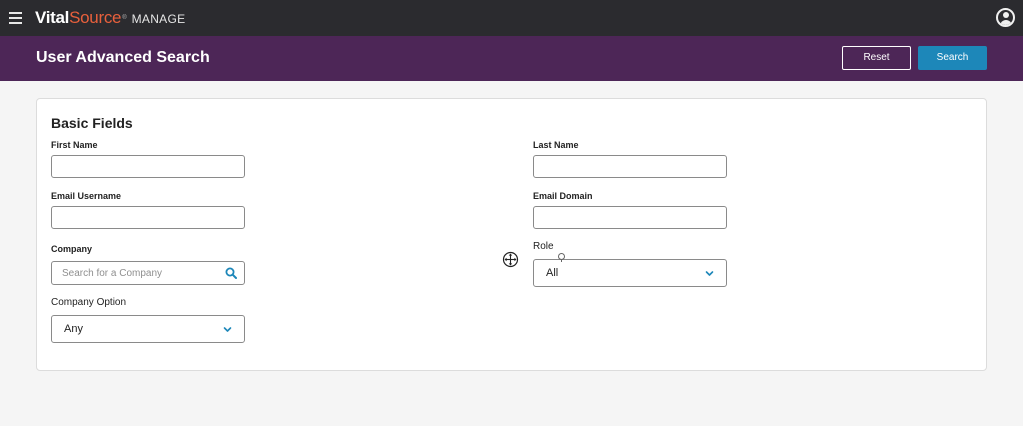  What do you see at coordinates (73, 329) in the screenshot?
I see `company-option-selected-value: Any` at bounding box center [73, 329].